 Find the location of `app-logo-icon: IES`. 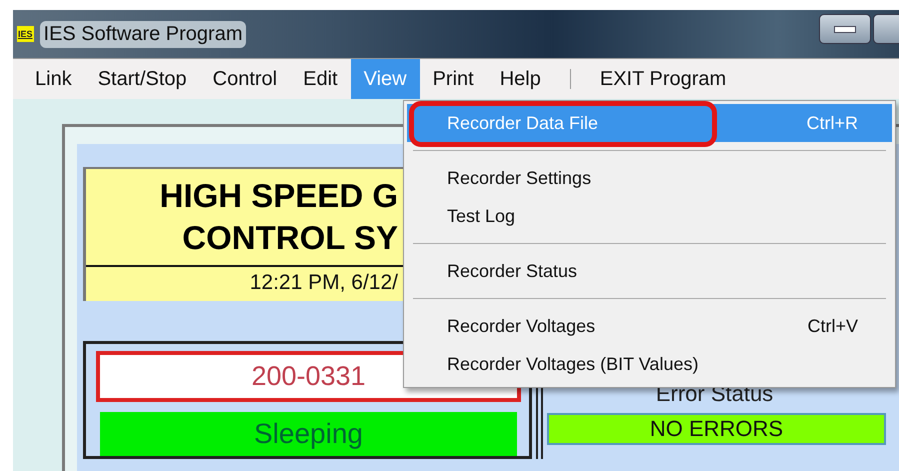

app-logo-icon: IES is located at coordinates (25, 34).